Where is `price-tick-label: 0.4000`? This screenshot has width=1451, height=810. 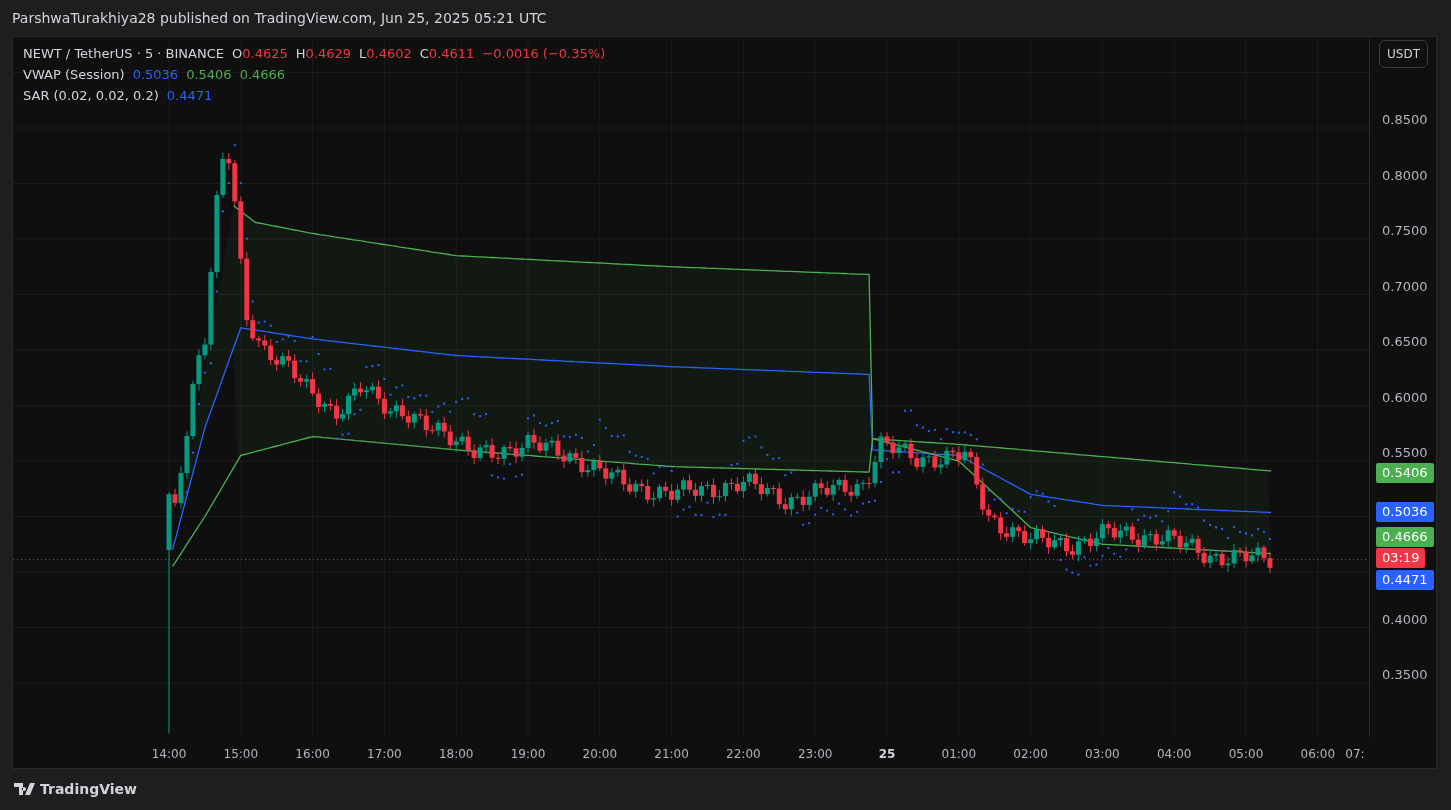
price-tick-label: 0.4000 is located at coordinates (1405, 619).